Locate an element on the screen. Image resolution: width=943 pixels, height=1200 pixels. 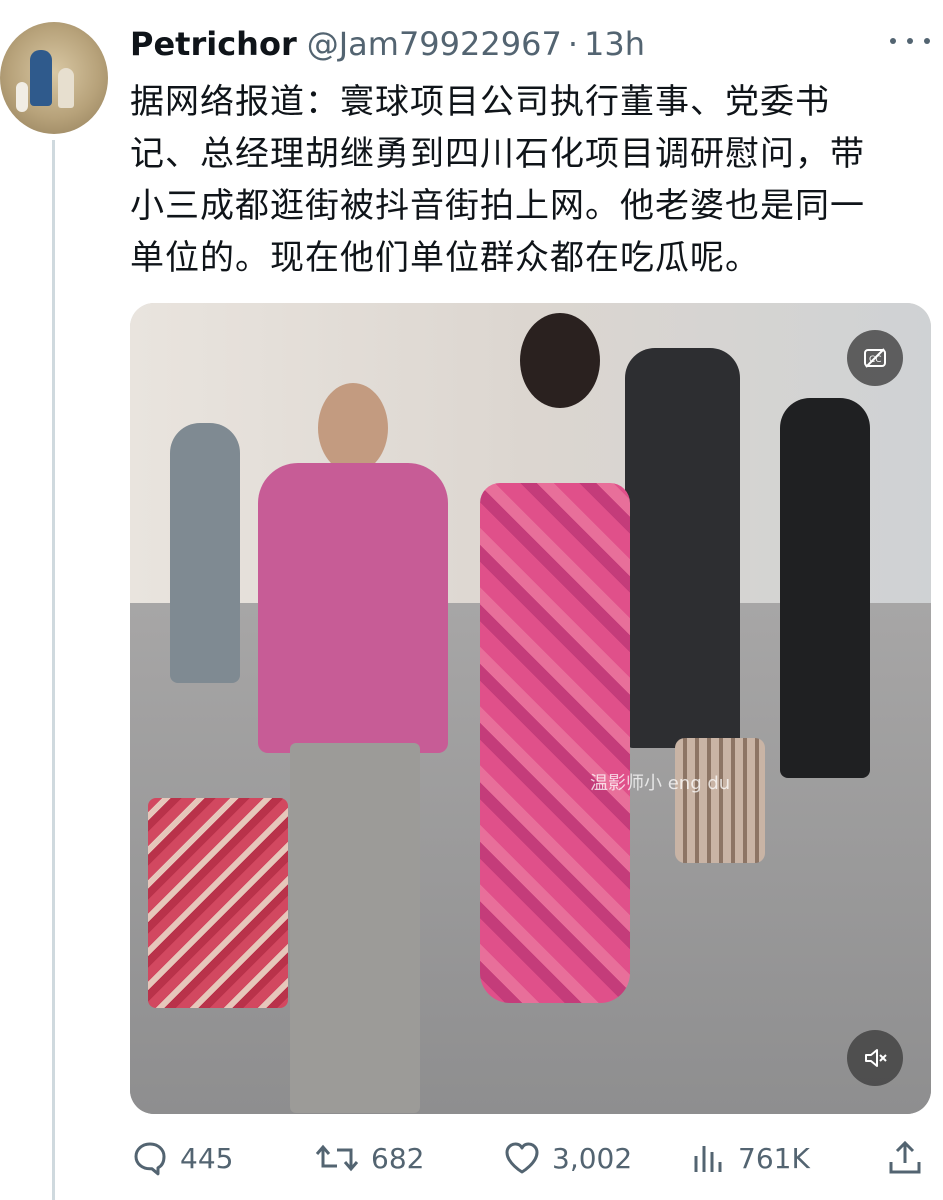
views-count: 761K is located at coordinates (774, 1158).